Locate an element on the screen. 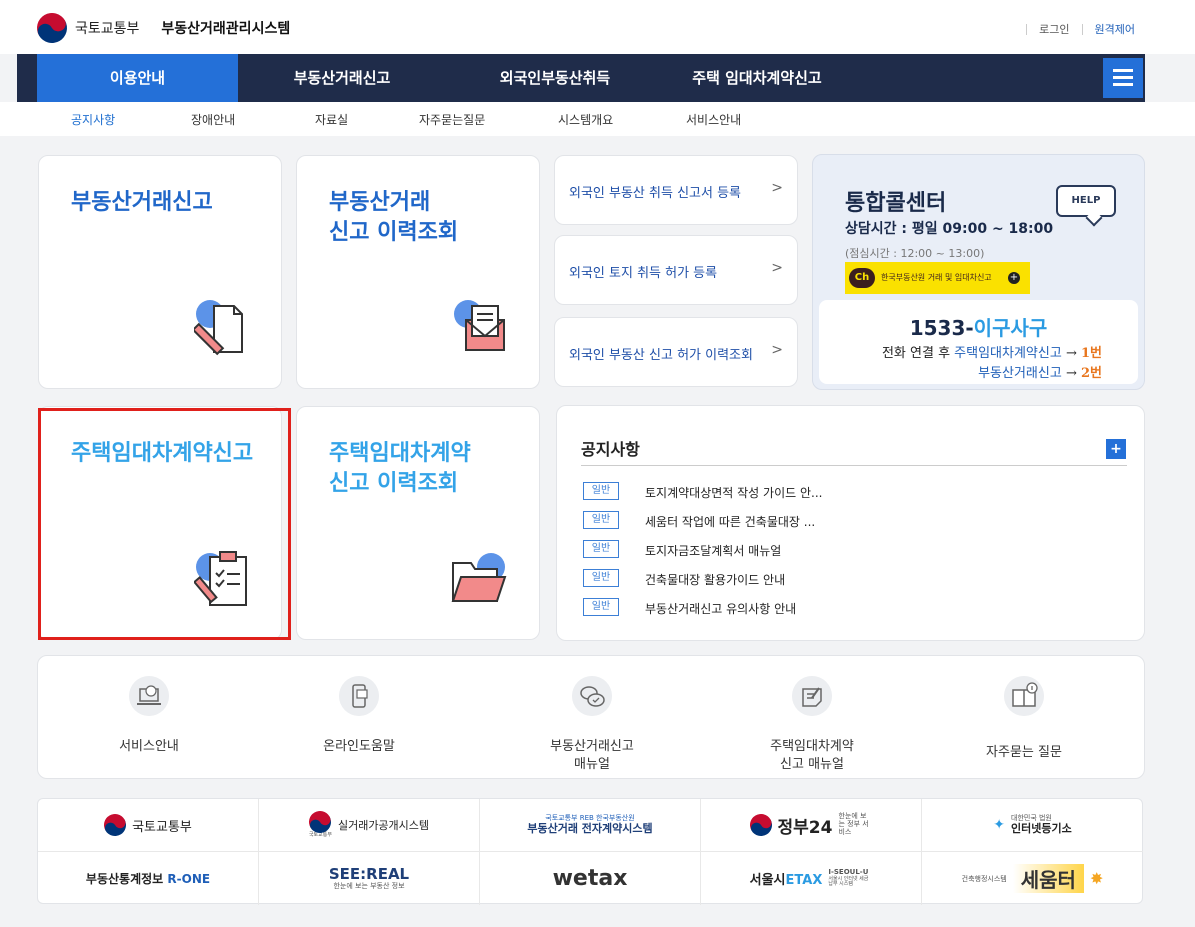  card-title-line1: 주택임대차계약 is located at coordinates (400, 453).